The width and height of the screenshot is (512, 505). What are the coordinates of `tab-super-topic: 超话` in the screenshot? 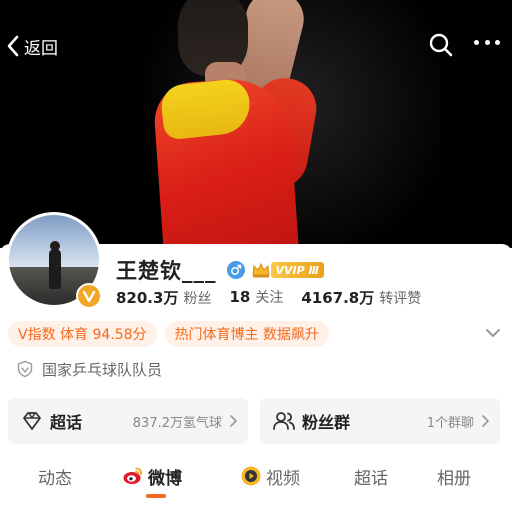 It's located at (371, 476).